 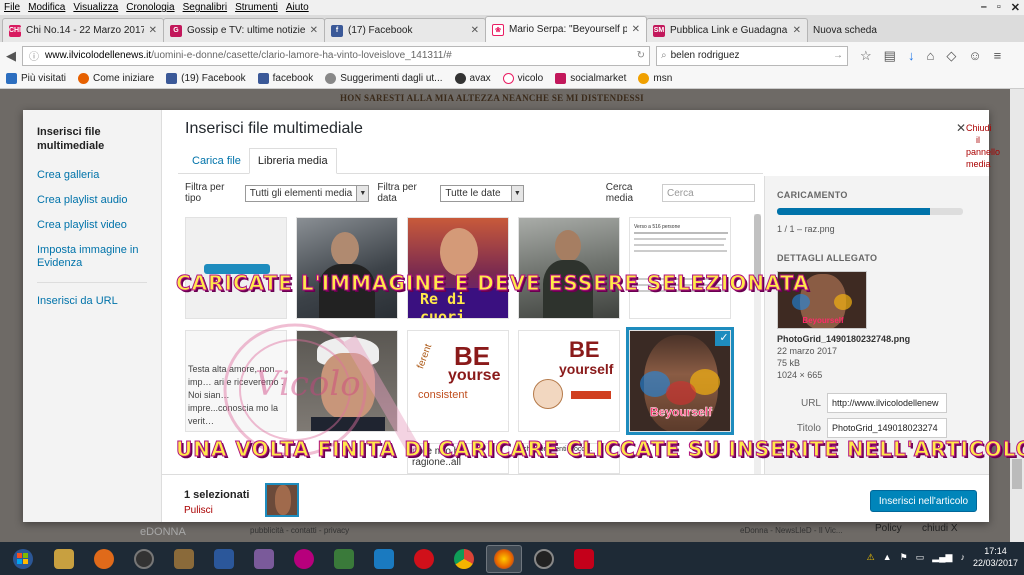 What do you see at coordinates (12, 7) in the screenshot?
I see `menu-file: File` at bounding box center [12, 7].